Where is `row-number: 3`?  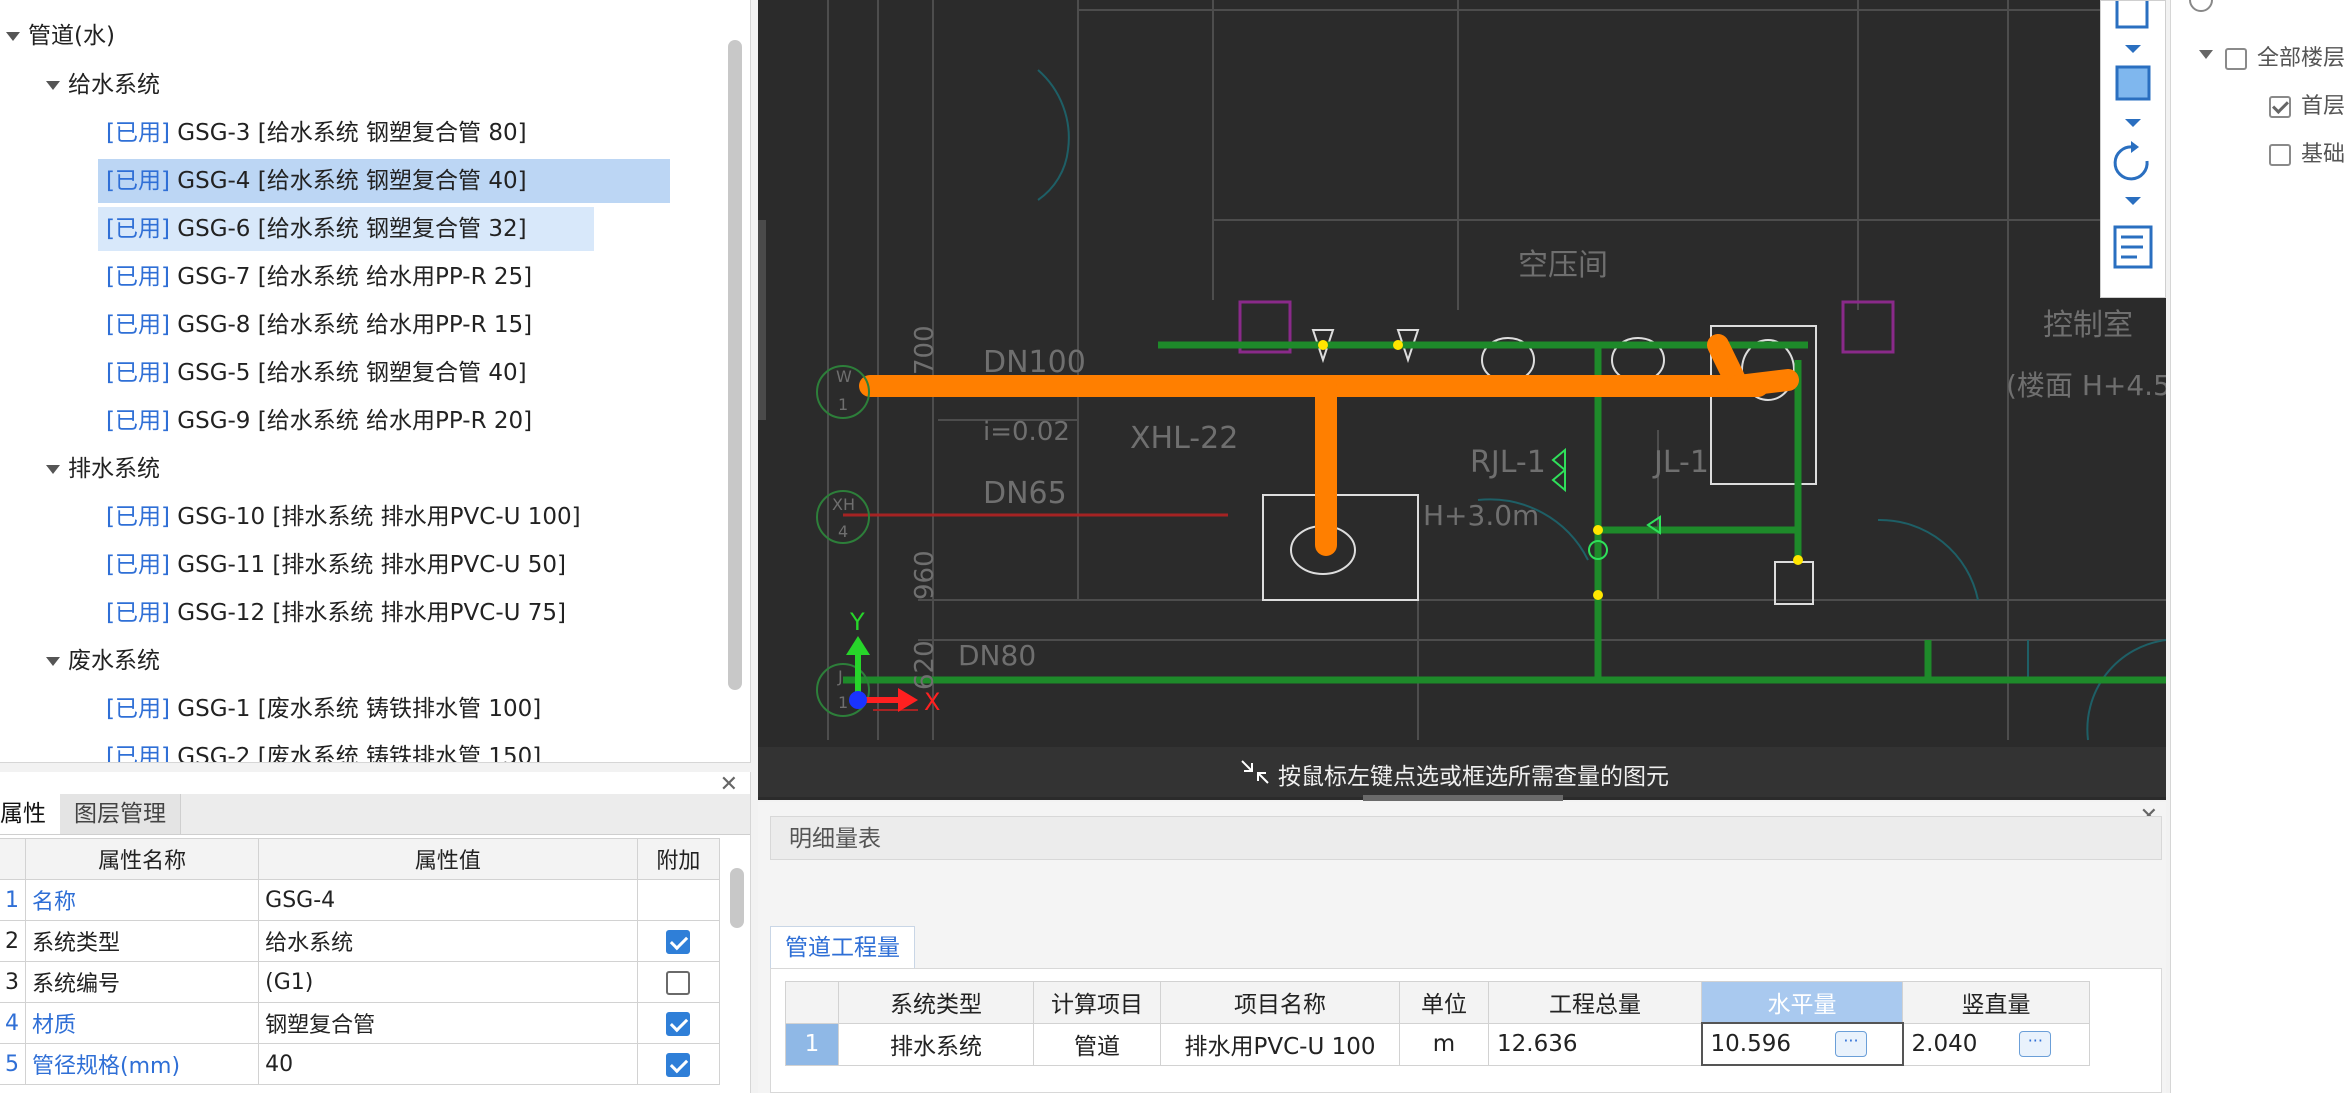
row-number: 3 is located at coordinates (13, 982).